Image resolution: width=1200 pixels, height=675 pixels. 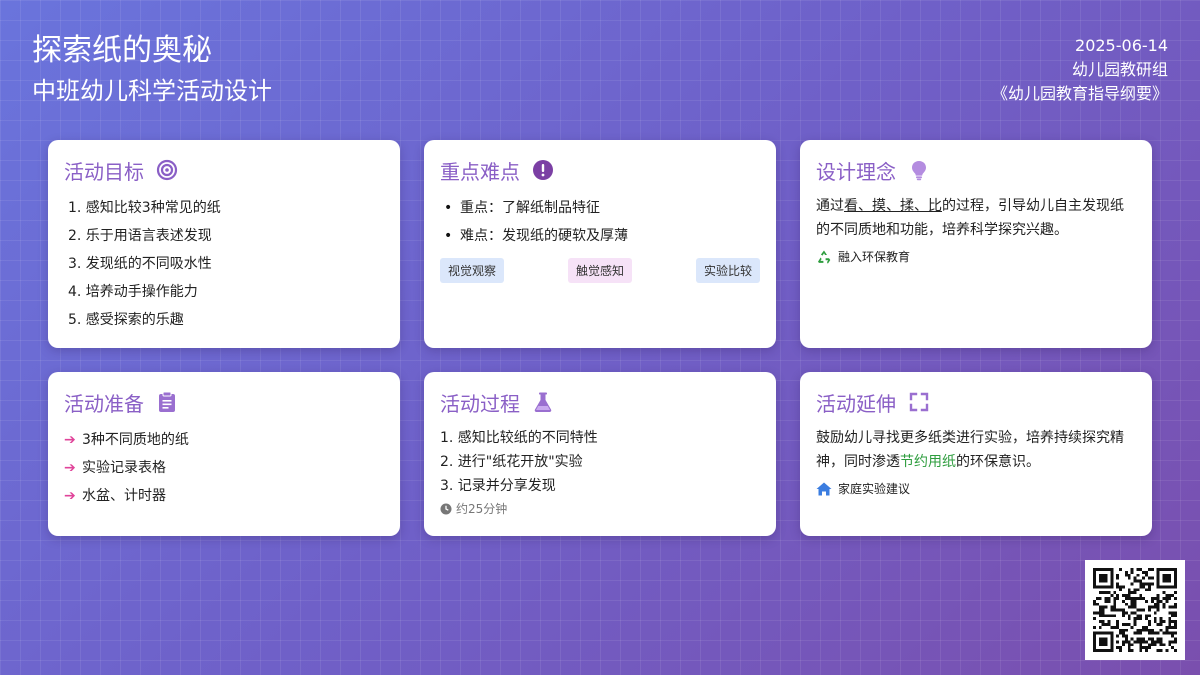 What do you see at coordinates (152, 91) in the screenshot?
I see `page-subtitle: 中班幼儿科学活动设计` at bounding box center [152, 91].